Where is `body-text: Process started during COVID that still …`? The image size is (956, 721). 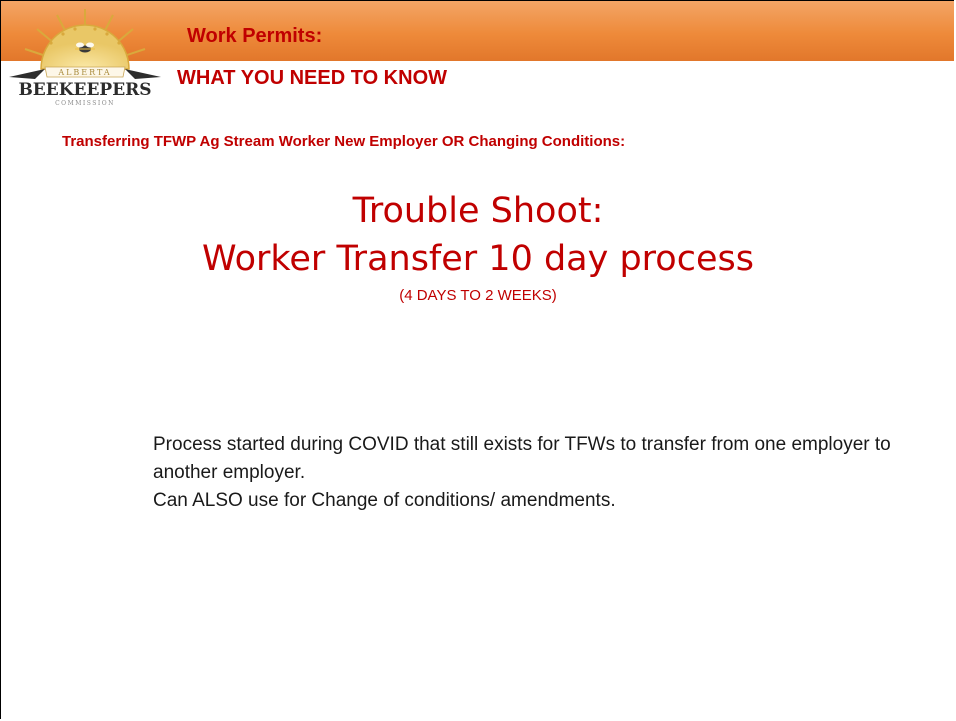 body-text: Process started during COVID that still … is located at coordinates (543, 473).